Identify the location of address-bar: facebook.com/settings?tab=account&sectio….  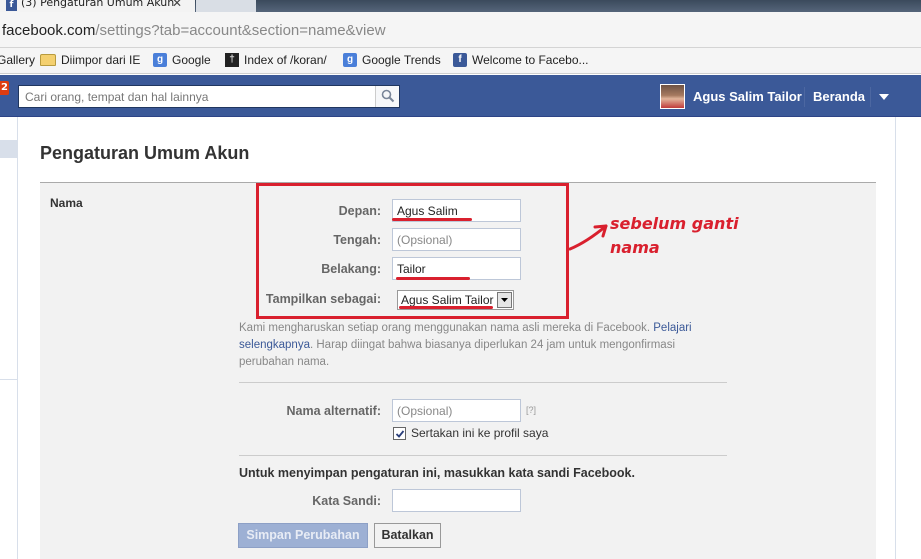
(460, 30).